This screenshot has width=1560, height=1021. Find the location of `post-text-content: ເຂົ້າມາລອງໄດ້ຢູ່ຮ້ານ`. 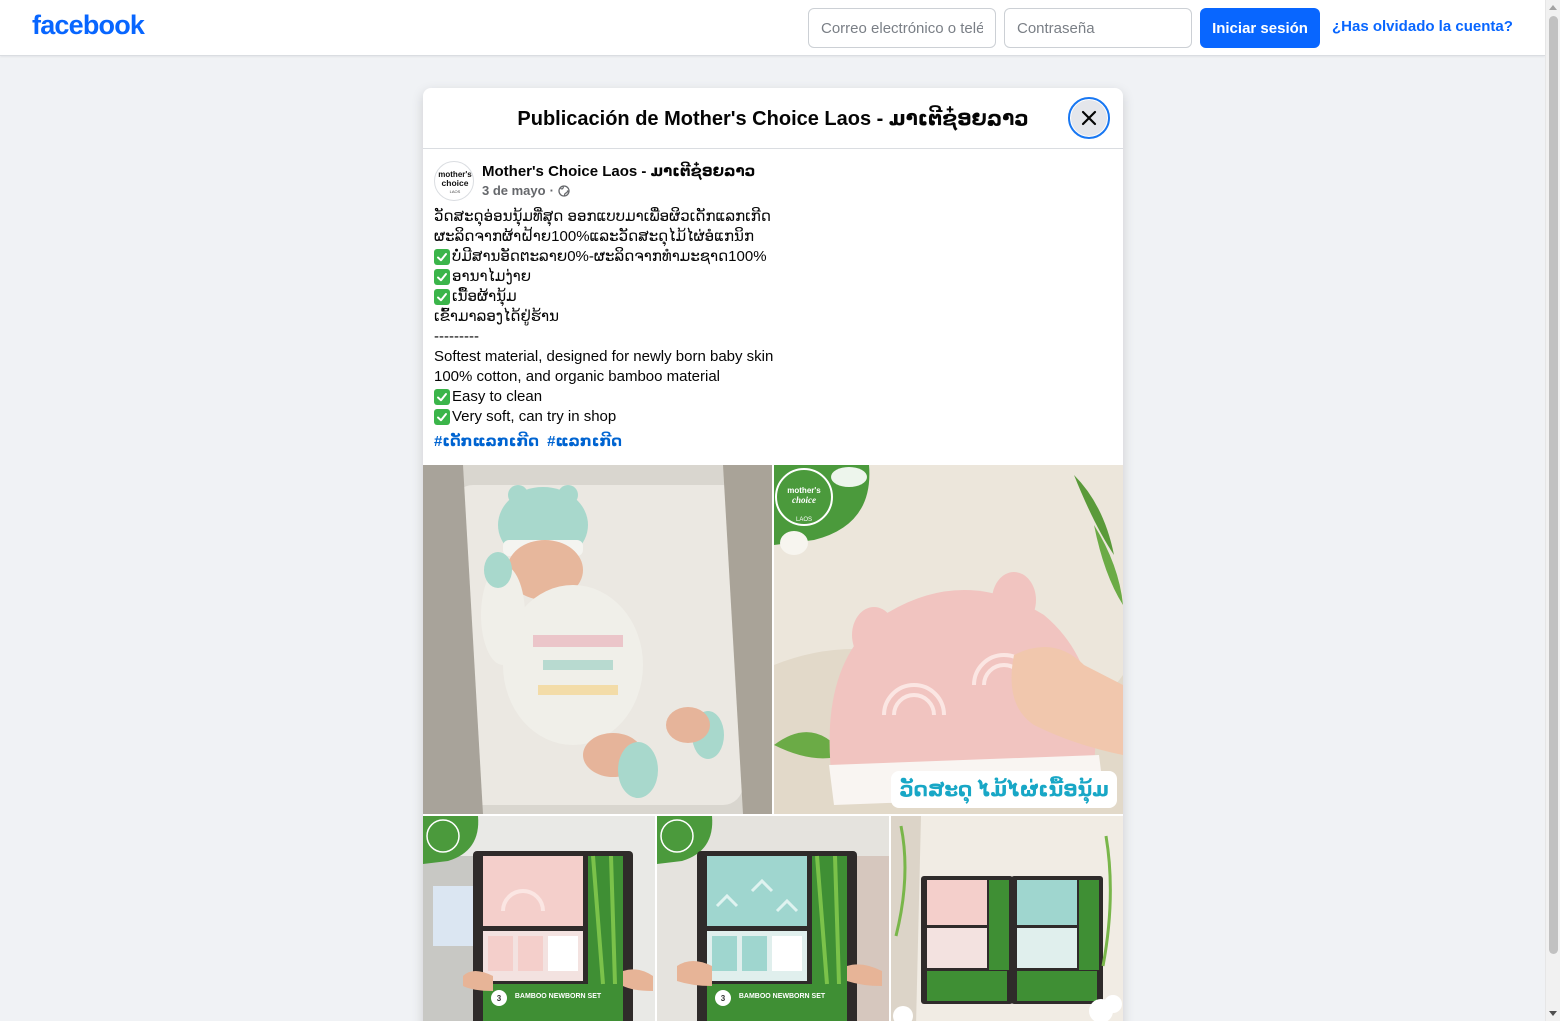

post-text-content: ເຂົ້າມາລອງໄດ້ຢູ່ຮ້ານ is located at coordinates (496, 316).